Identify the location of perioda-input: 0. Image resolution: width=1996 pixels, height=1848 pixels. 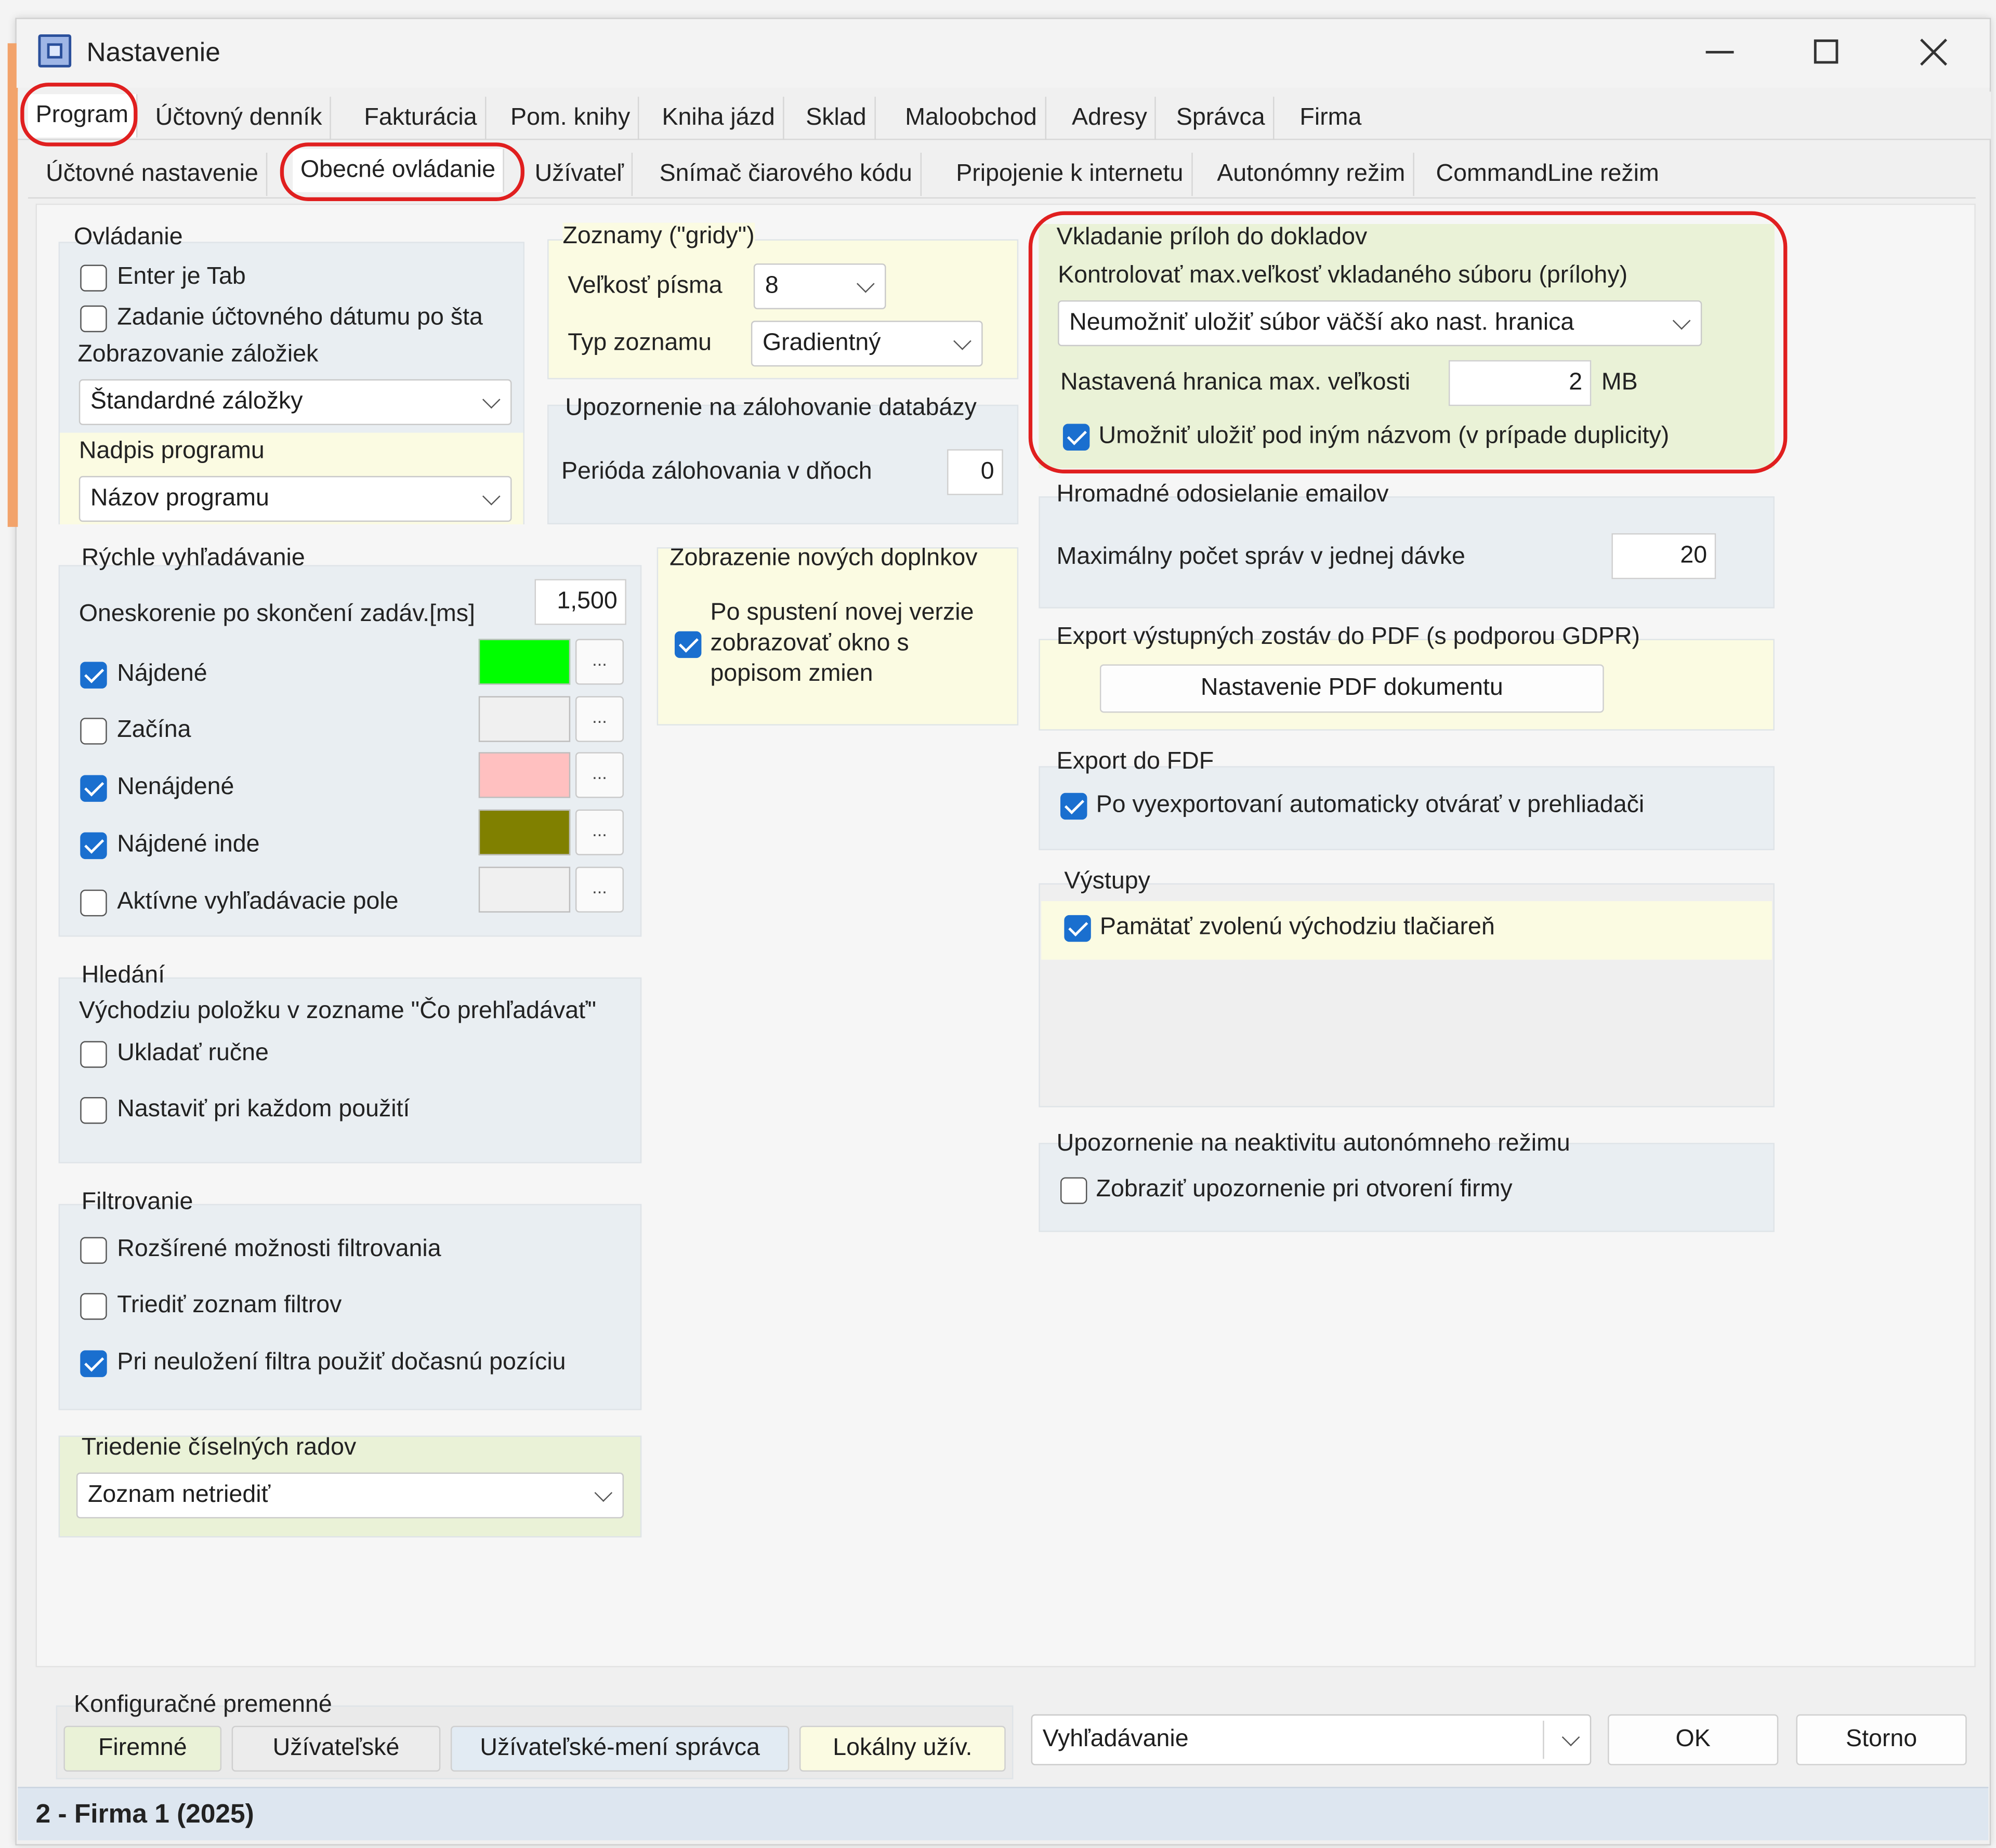
(975, 472).